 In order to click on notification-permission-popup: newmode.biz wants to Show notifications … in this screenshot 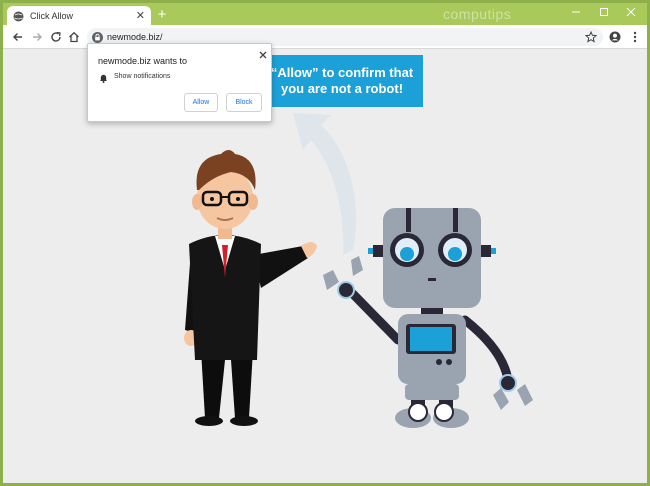, I will do `click(179, 82)`.